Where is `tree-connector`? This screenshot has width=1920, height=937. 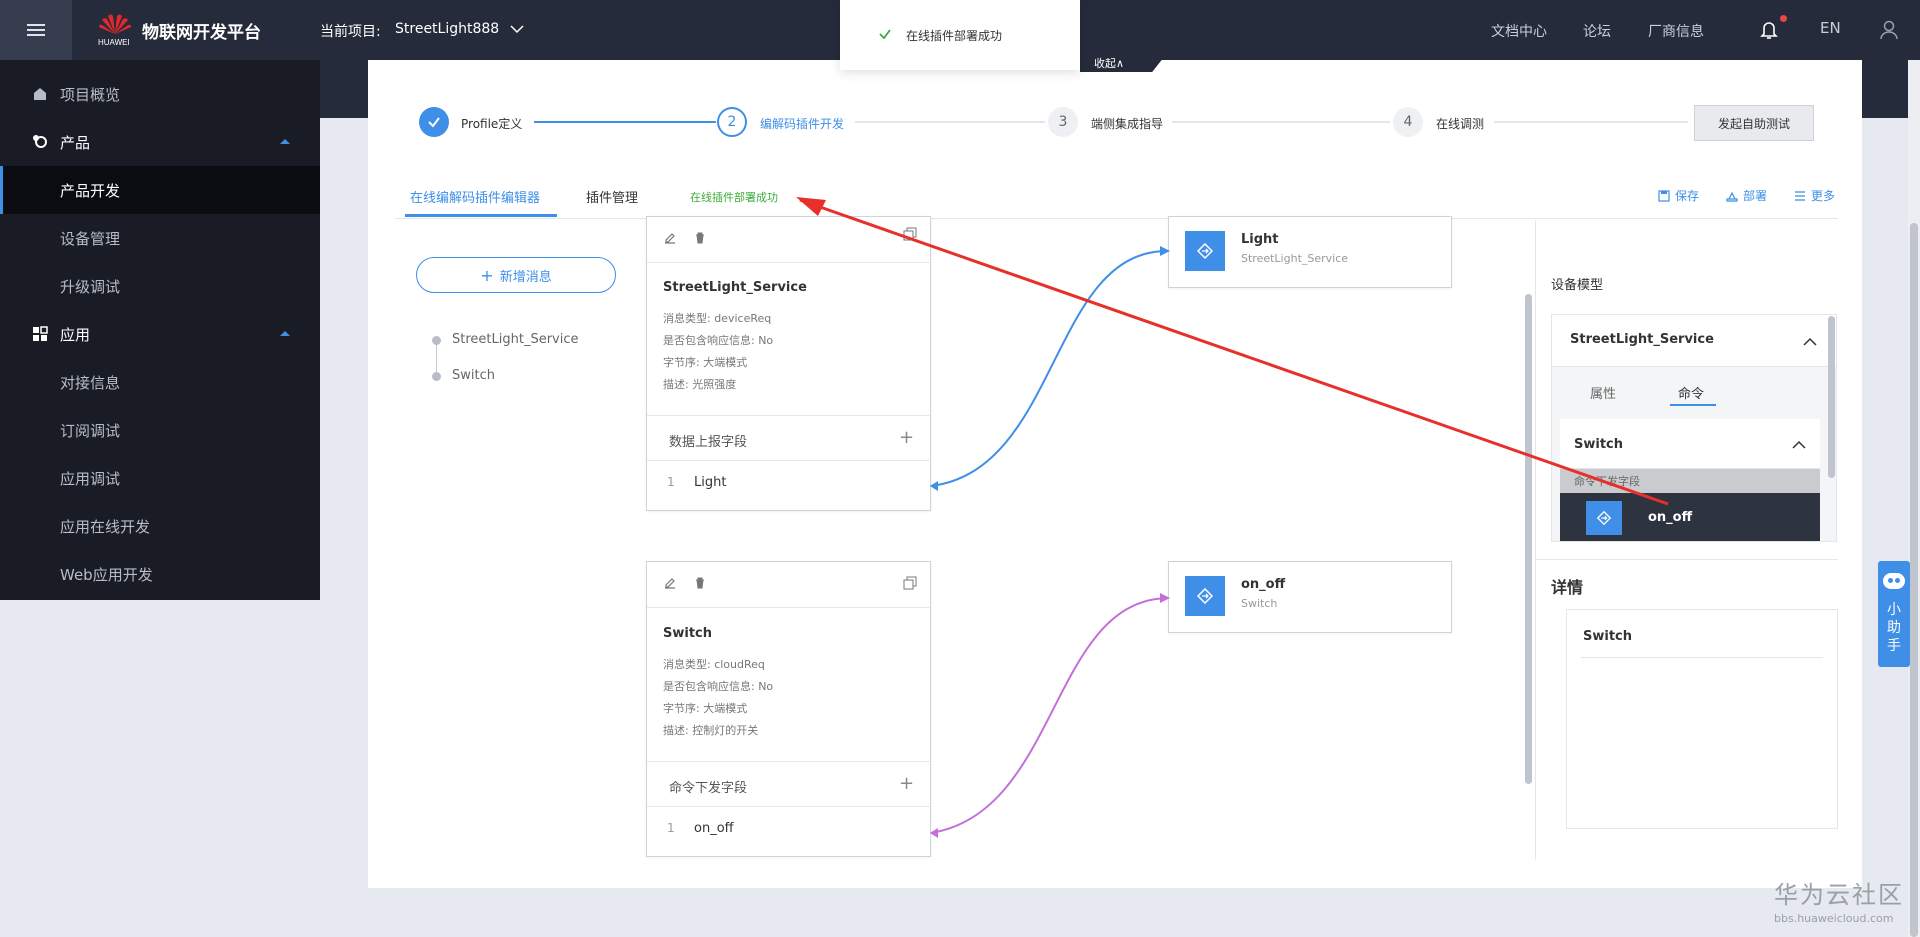 tree-connector is located at coordinates (436, 359).